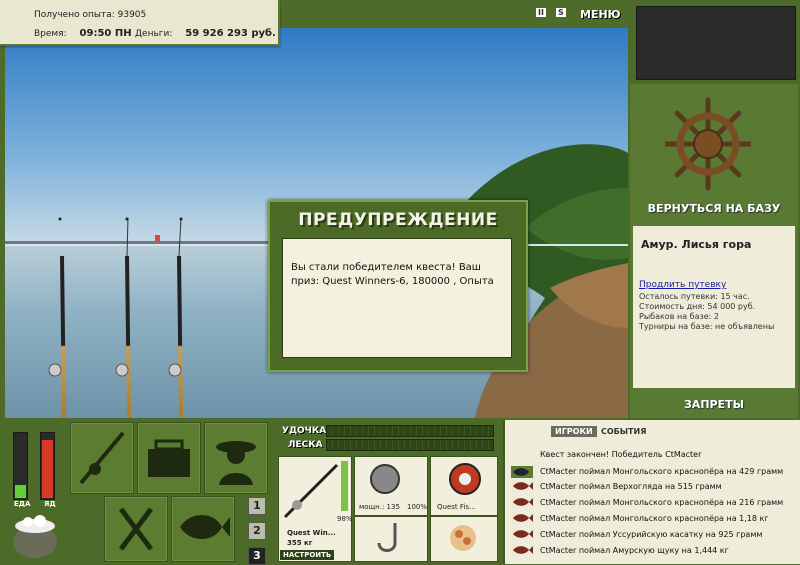  I want to click on time-label: Время:, so click(50, 34).